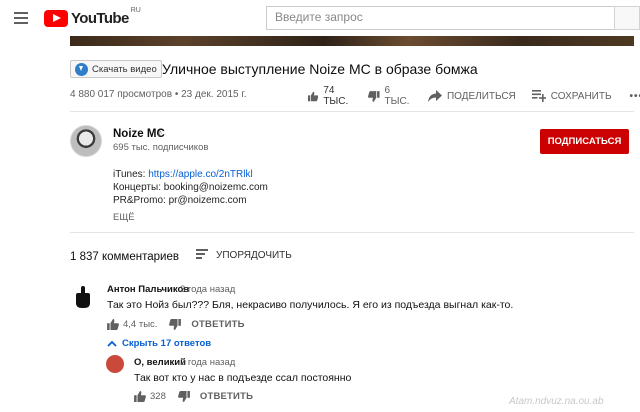  What do you see at coordinates (584, 141) in the screenshot?
I see `subscribe-button: ПОДПИСАТЬСЯ` at bounding box center [584, 141].